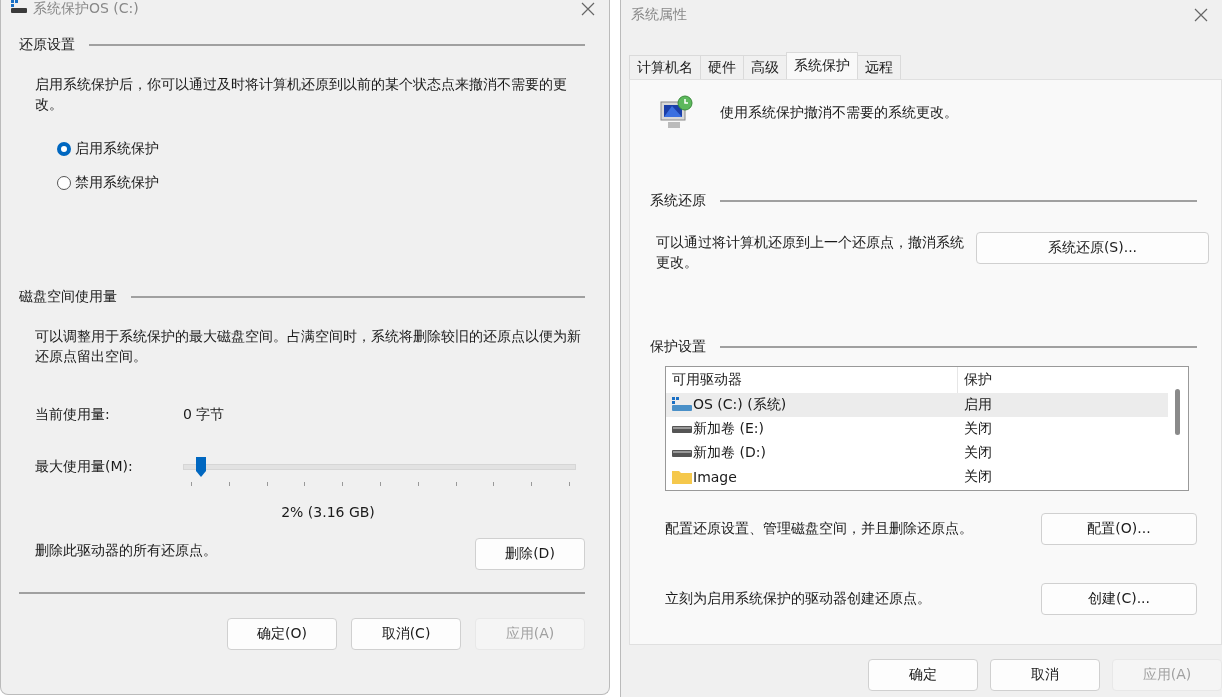 The width and height of the screenshot is (1222, 697). Describe the element at coordinates (917, 429) in the screenshot. I see `table-row: 新加卷 (E:) 关闭` at that location.